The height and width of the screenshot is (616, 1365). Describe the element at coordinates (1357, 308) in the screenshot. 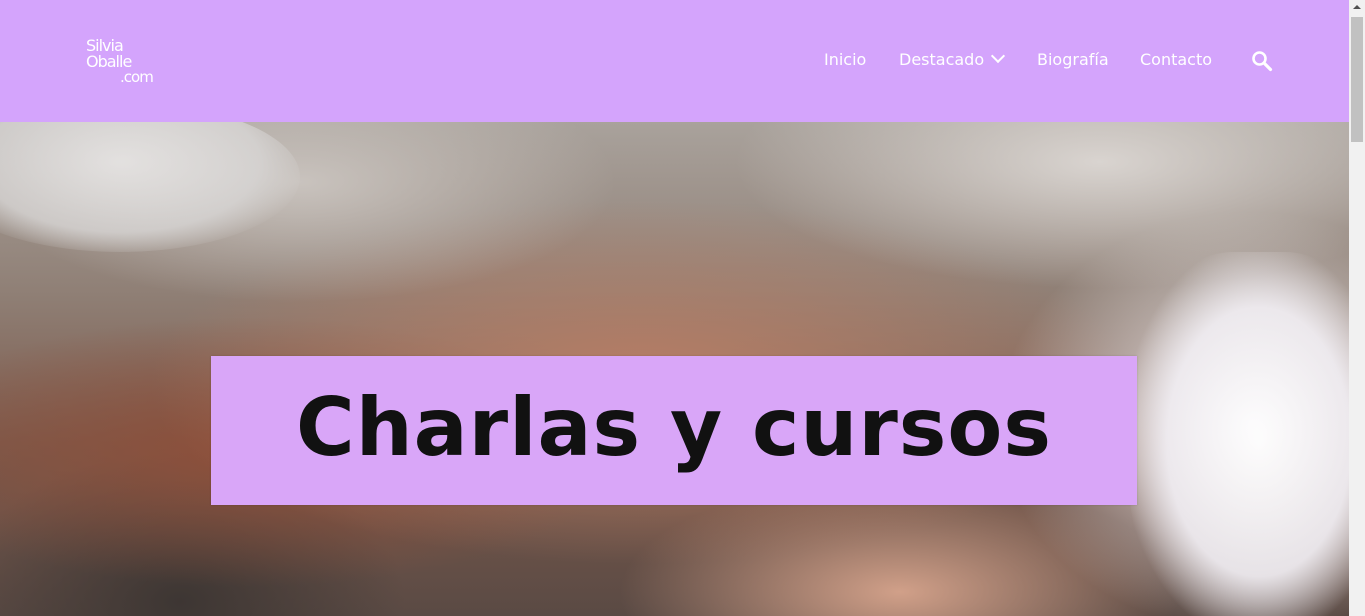

I see `vertical-scrollbar` at that location.